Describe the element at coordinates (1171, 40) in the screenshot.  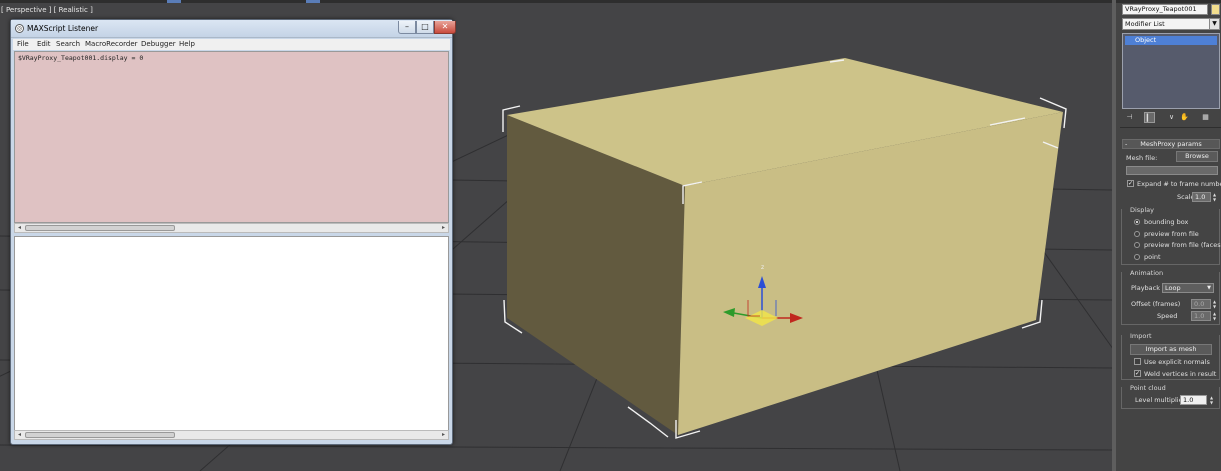
I see `stack-item-object: Object` at that location.